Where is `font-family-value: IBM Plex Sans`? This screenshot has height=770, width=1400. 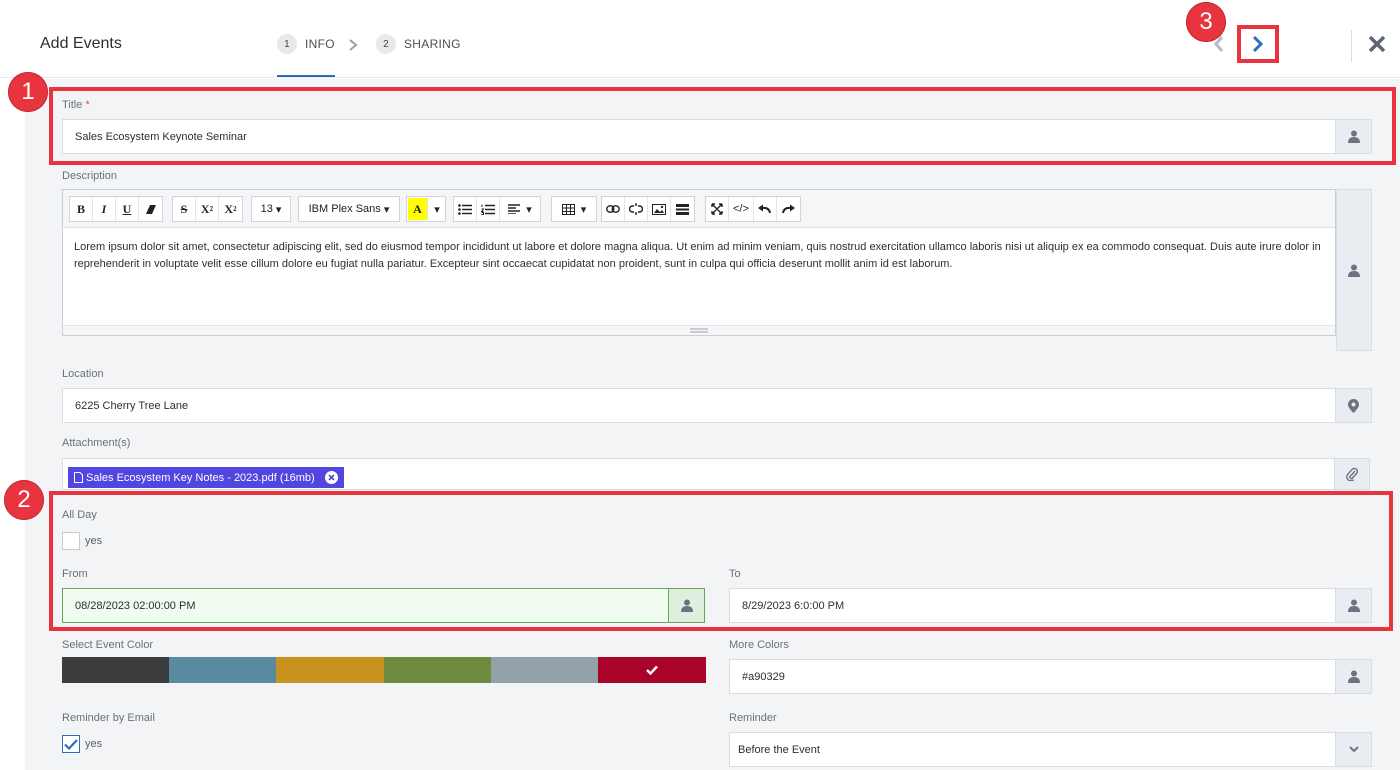
font-family-value: IBM Plex Sans is located at coordinates (344, 209).